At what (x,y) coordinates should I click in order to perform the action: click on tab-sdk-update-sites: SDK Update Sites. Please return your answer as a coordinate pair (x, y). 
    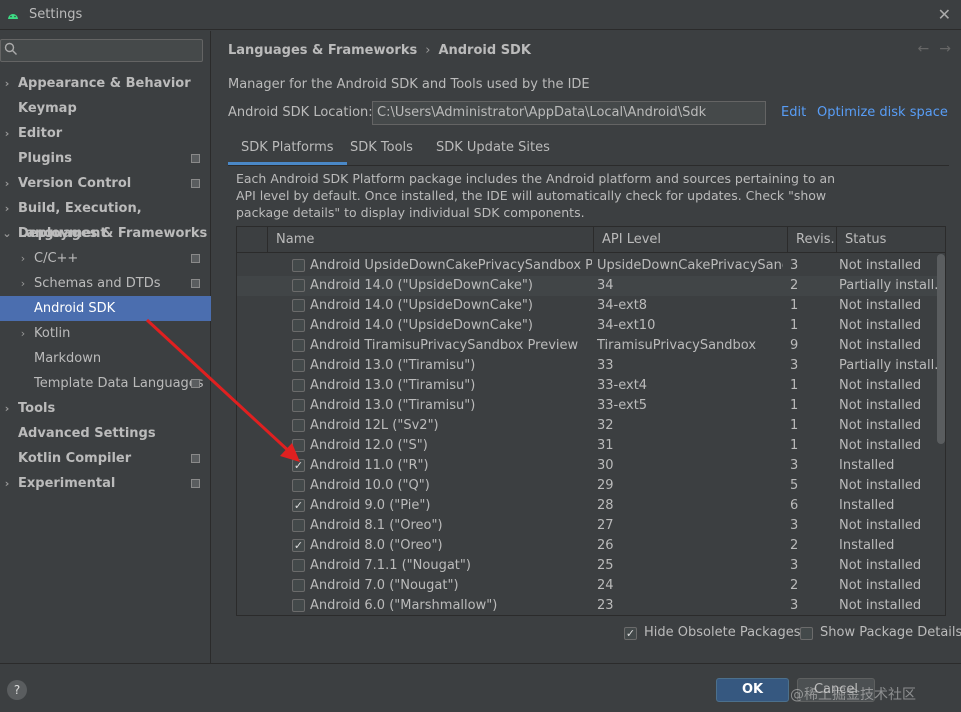
    Looking at the image, I should click on (493, 150).